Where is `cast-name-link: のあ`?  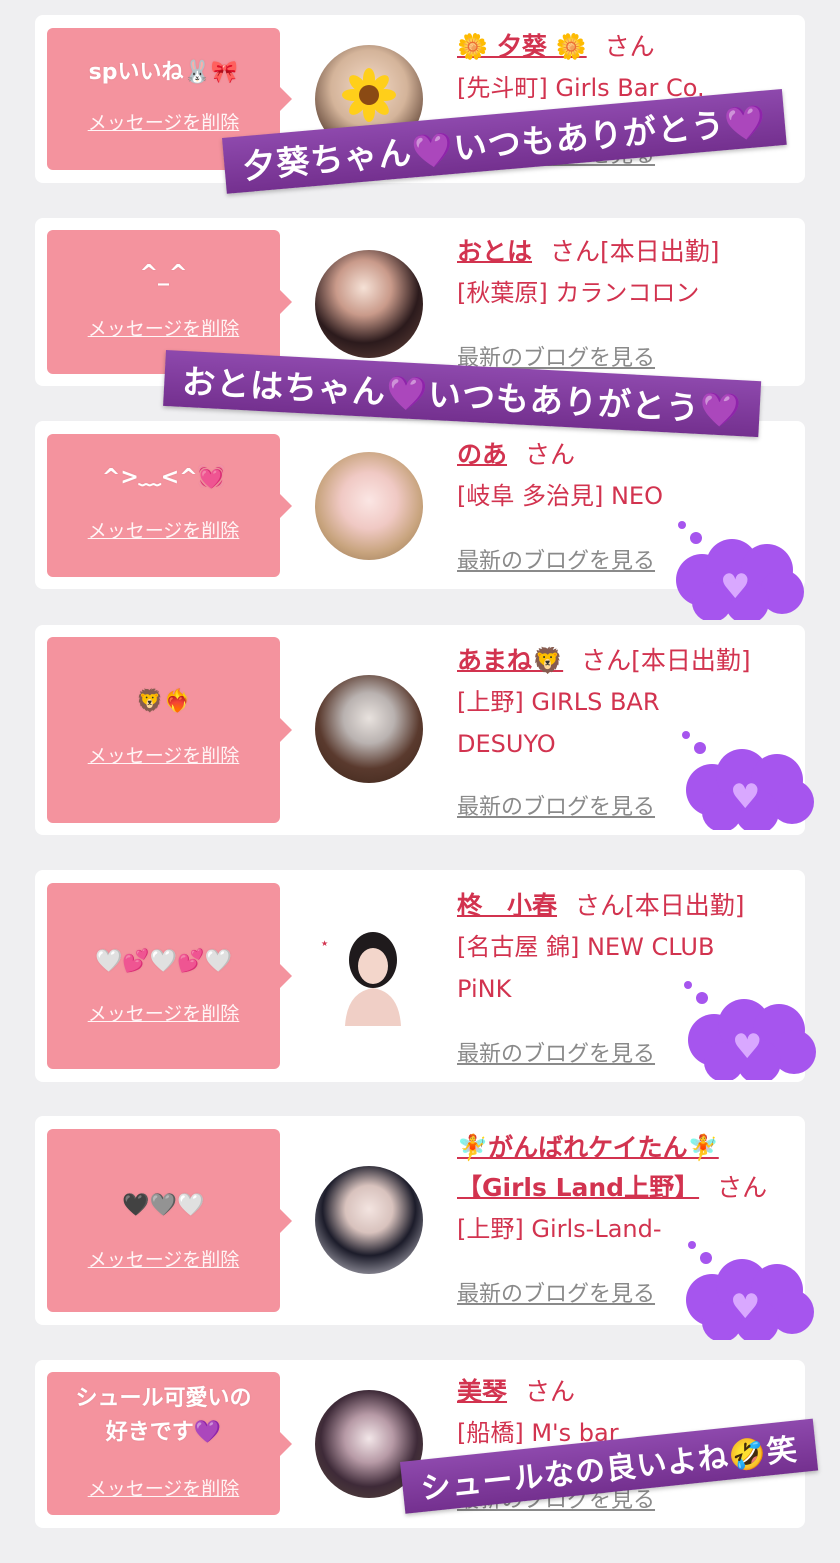 cast-name-link: のあ is located at coordinates (482, 454).